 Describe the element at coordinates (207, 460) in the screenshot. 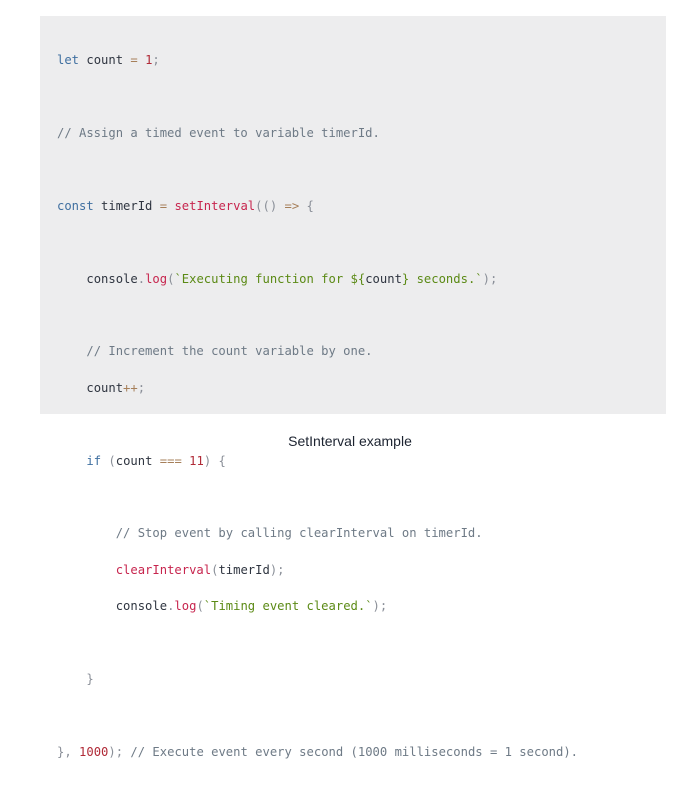

I see `paren-close: )` at that location.